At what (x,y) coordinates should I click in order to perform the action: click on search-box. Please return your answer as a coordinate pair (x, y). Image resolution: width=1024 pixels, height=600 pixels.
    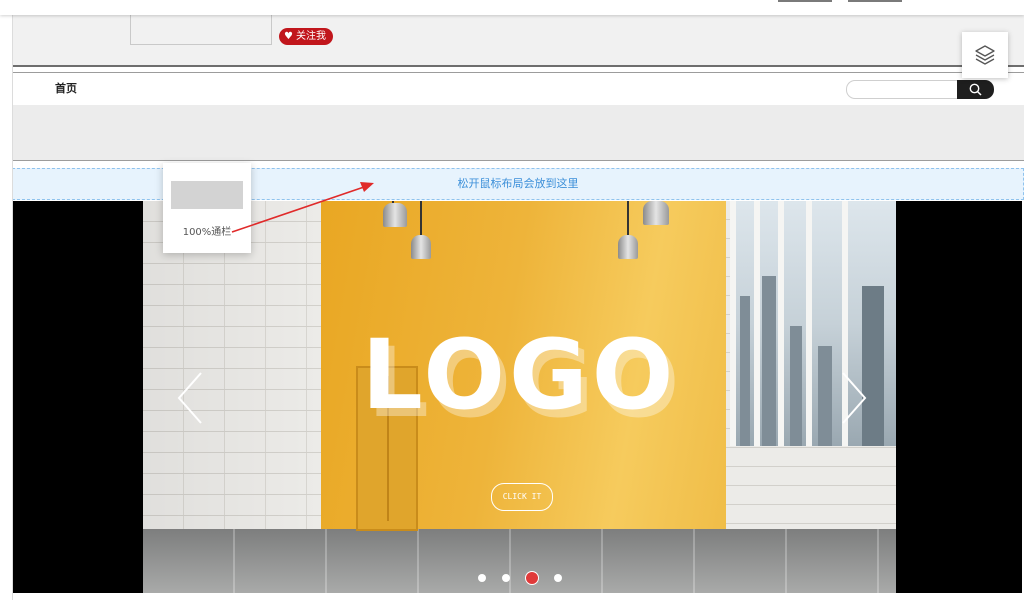
    Looking at the image, I should click on (920, 89).